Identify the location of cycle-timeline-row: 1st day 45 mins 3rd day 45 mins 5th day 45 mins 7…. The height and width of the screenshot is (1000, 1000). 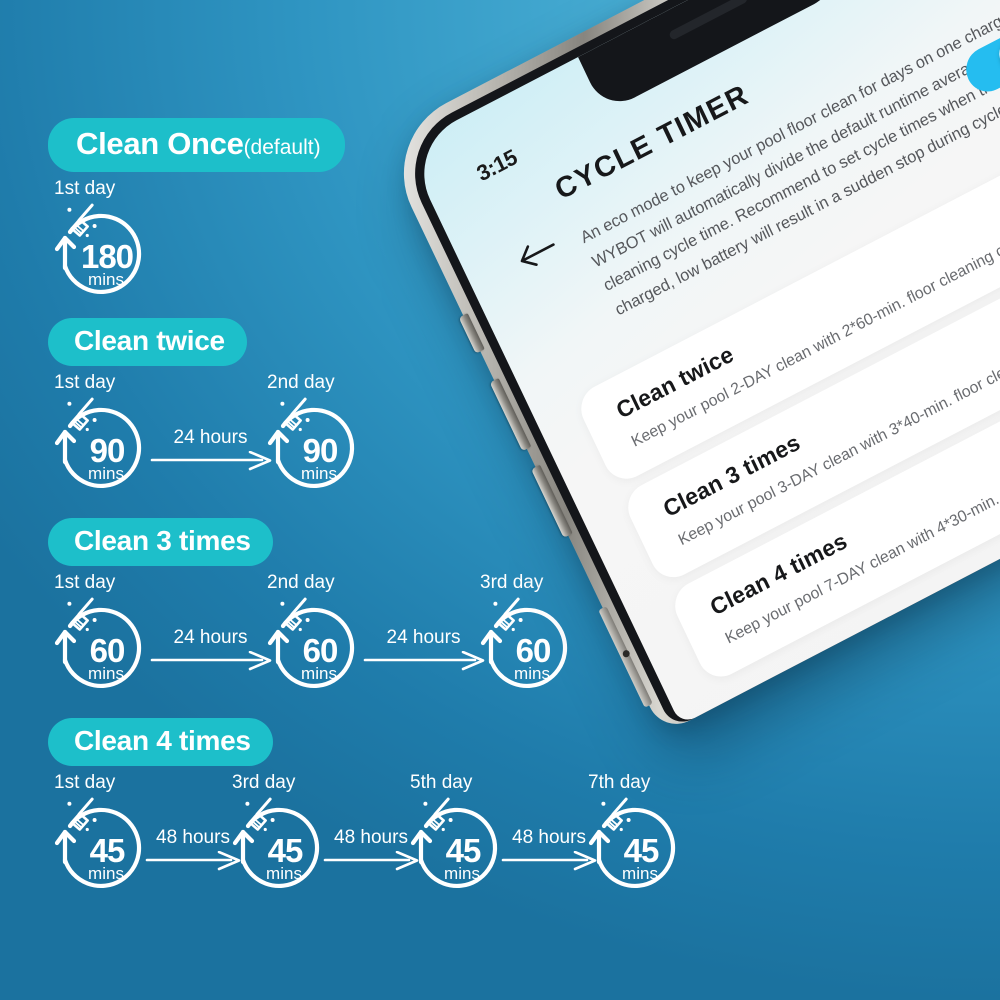
(362, 847).